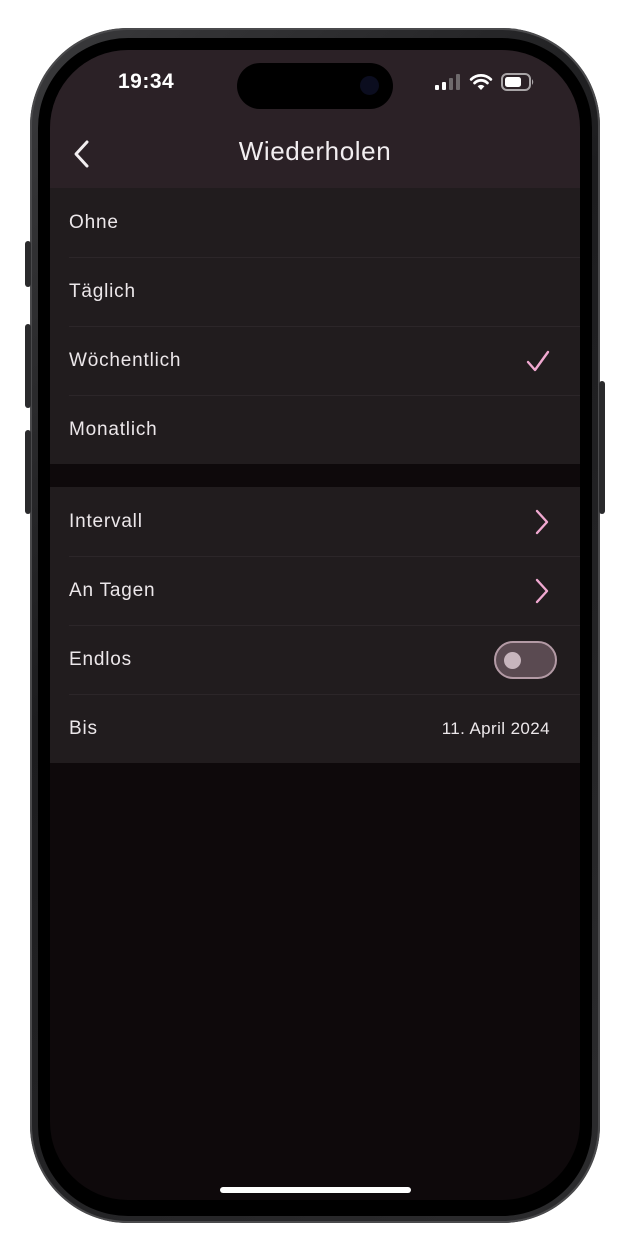  I want to click on checkmark-icon, so click(538, 360).